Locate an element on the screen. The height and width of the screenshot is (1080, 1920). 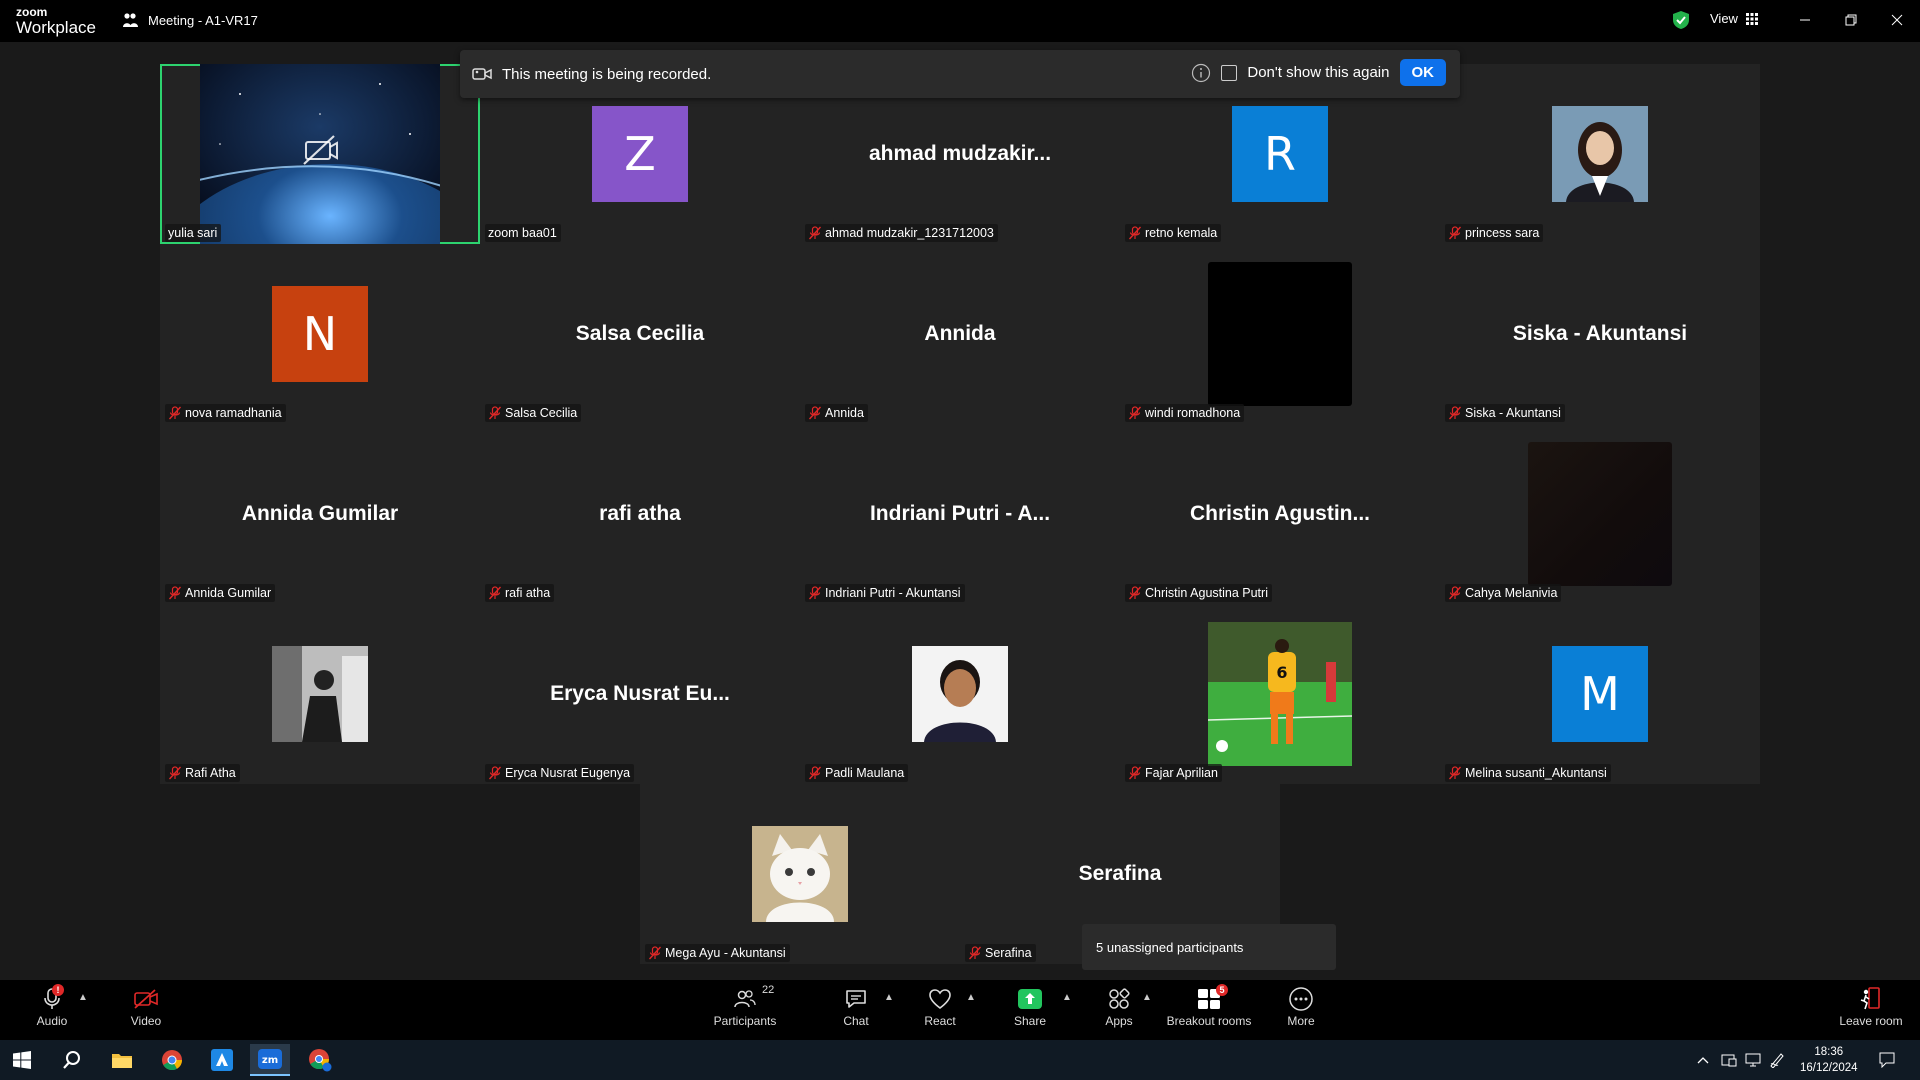
more-button: More is located at coordinates (1301, 1006).